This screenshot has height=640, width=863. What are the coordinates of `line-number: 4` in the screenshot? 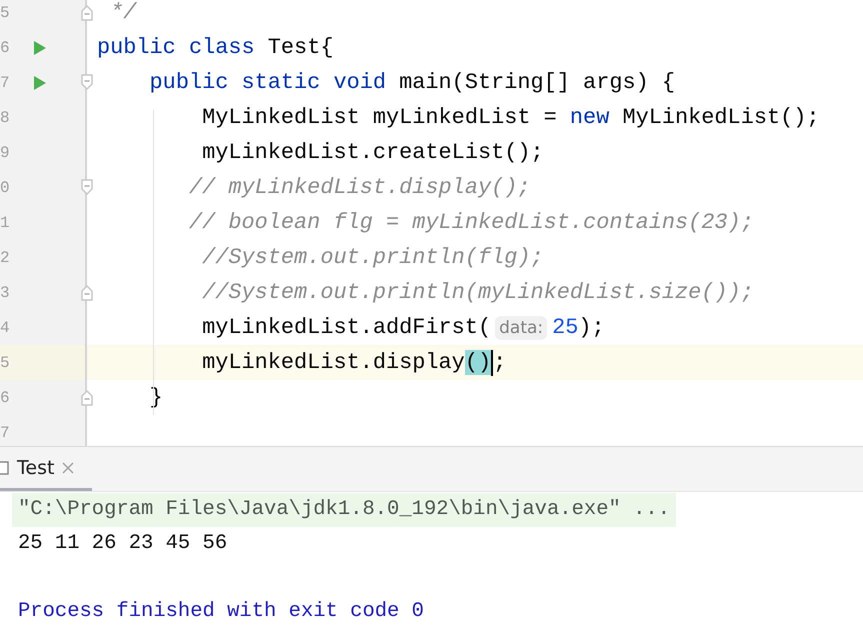 It's located at (5, 327).